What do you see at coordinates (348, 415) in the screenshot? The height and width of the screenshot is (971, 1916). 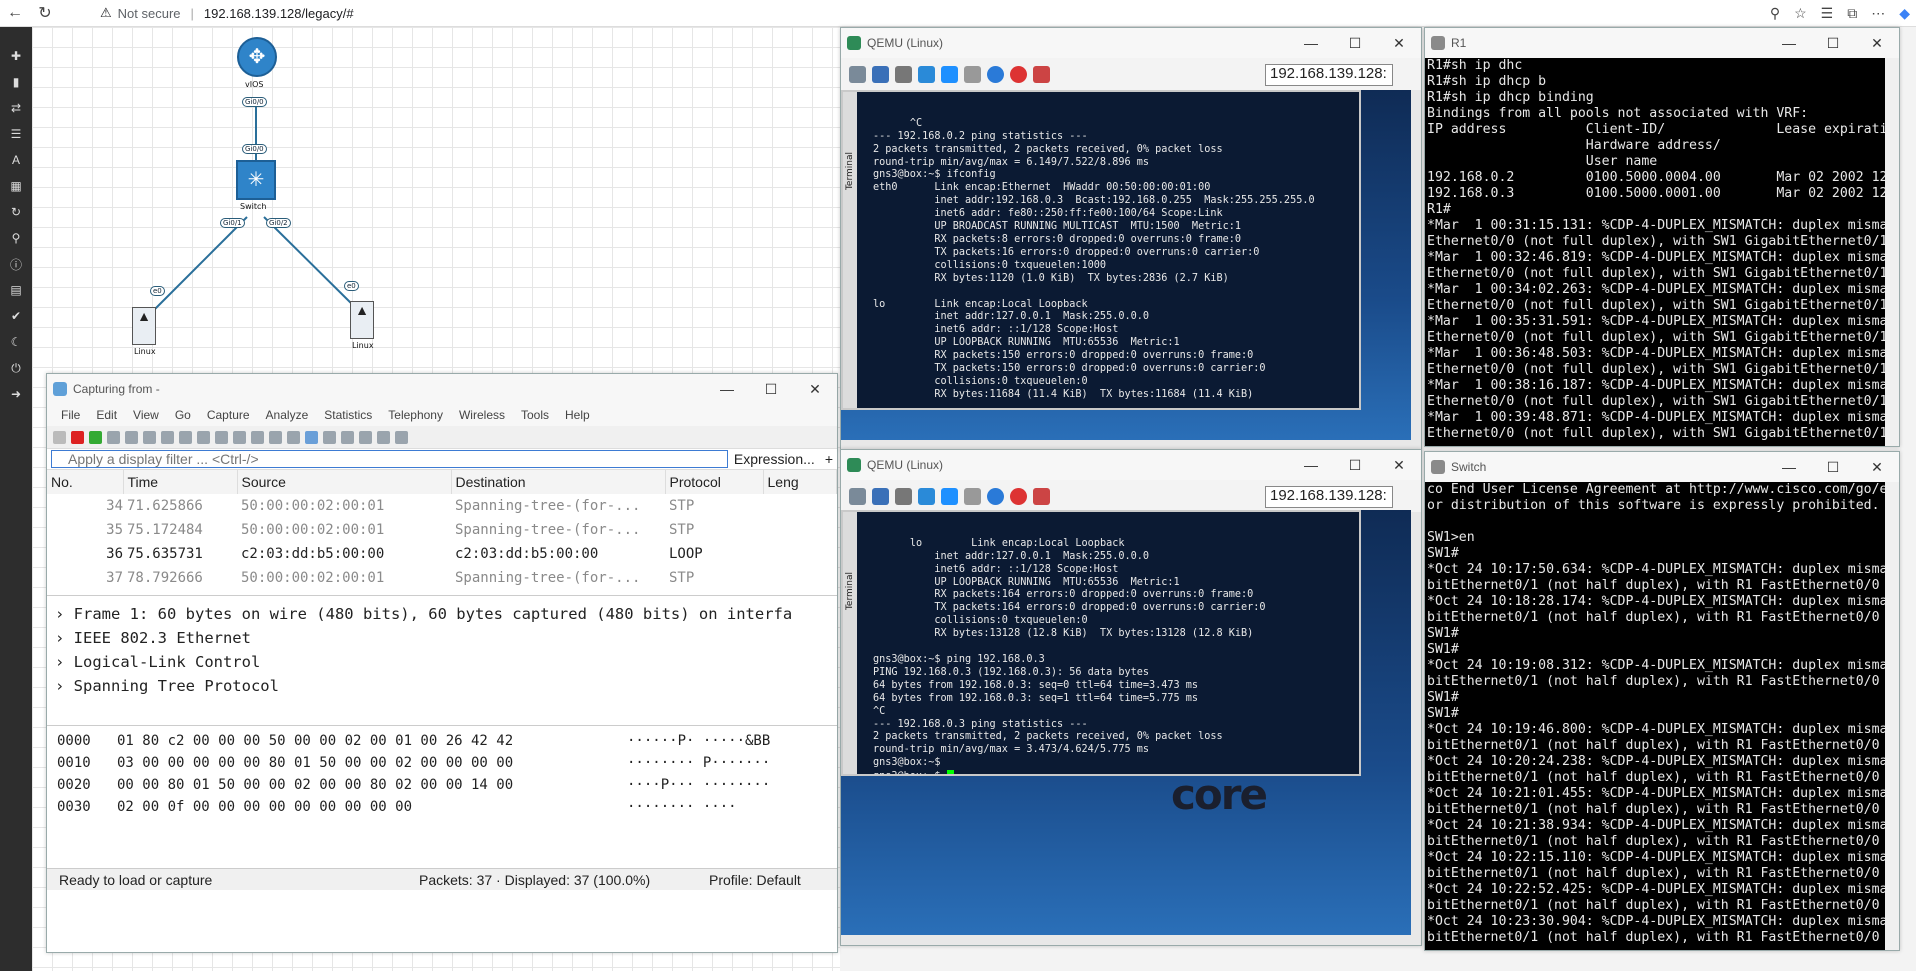 I see `menu-item-statistics: Statistics` at bounding box center [348, 415].